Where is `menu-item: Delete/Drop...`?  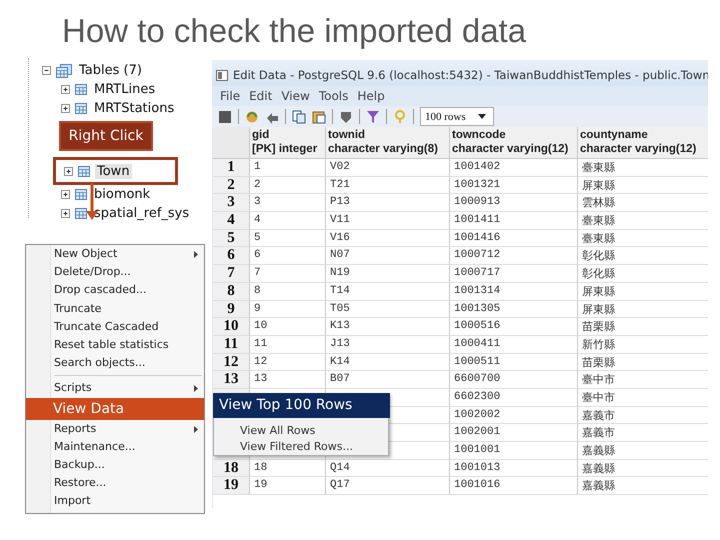
menu-item: Delete/Drop... is located at coordinates (115, 272).